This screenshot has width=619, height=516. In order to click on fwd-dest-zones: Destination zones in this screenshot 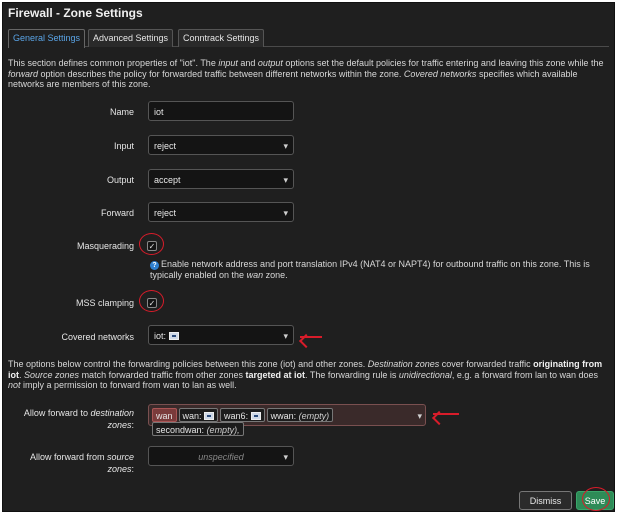, I will do `click(403, 364)`.